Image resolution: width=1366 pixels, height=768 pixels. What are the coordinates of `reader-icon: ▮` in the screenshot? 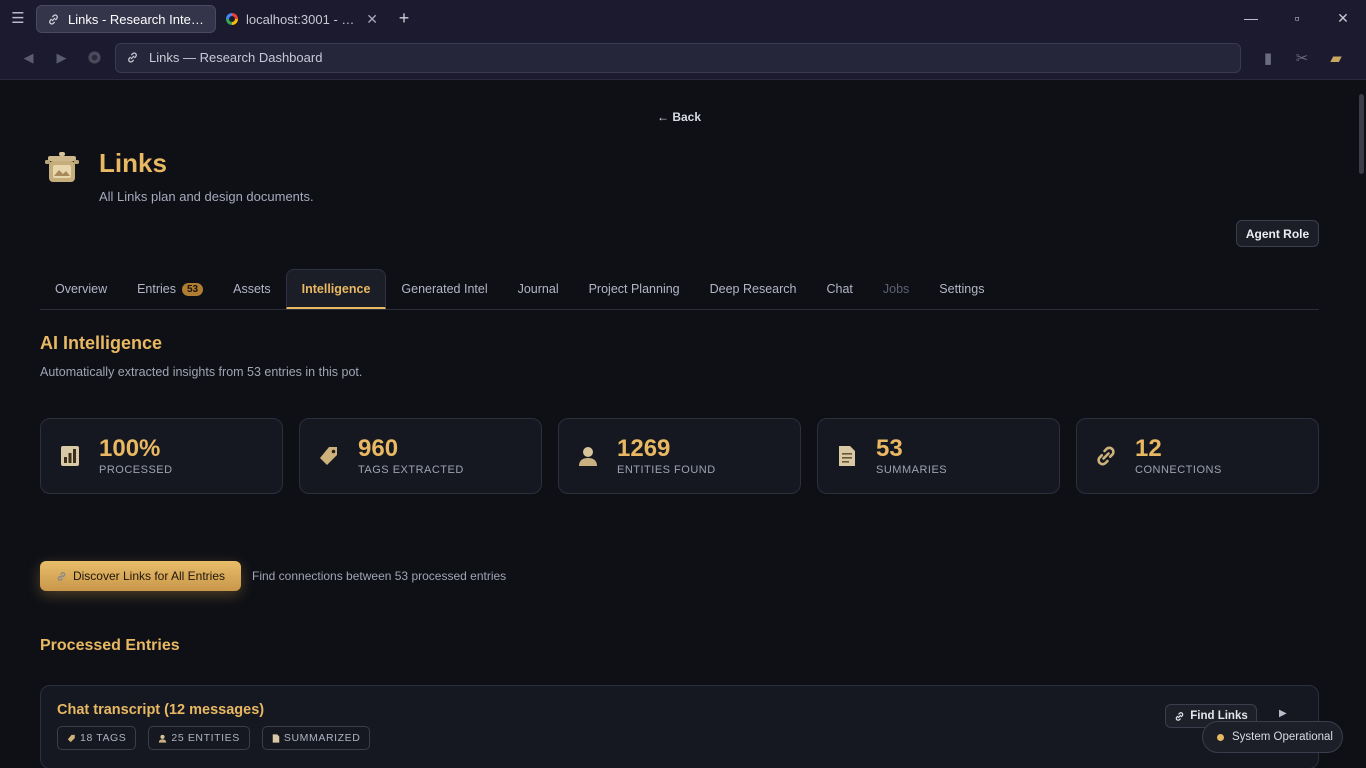 It's located at (1268, 58).